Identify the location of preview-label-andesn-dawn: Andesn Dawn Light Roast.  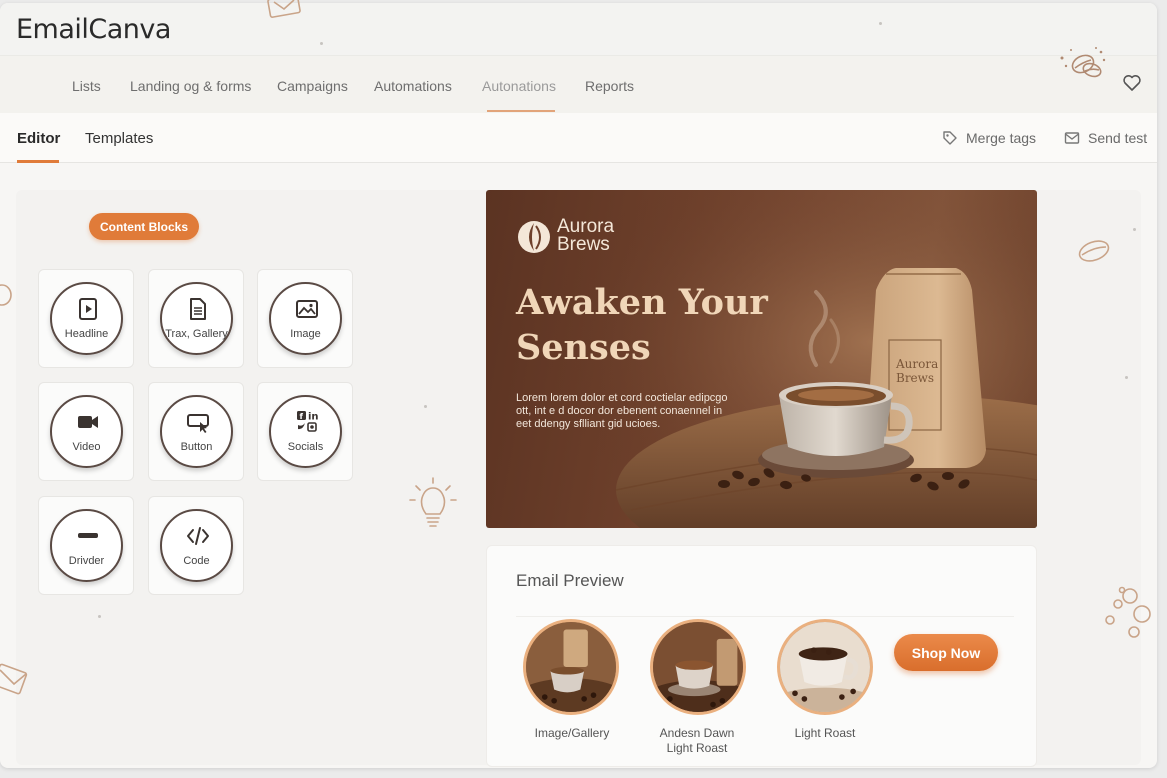
(697, 740).